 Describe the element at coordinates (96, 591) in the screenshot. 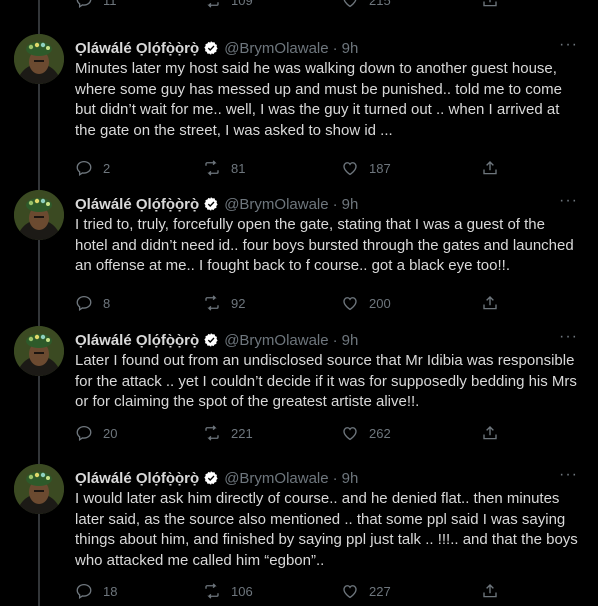

I see `reply-button: 18` at that location.